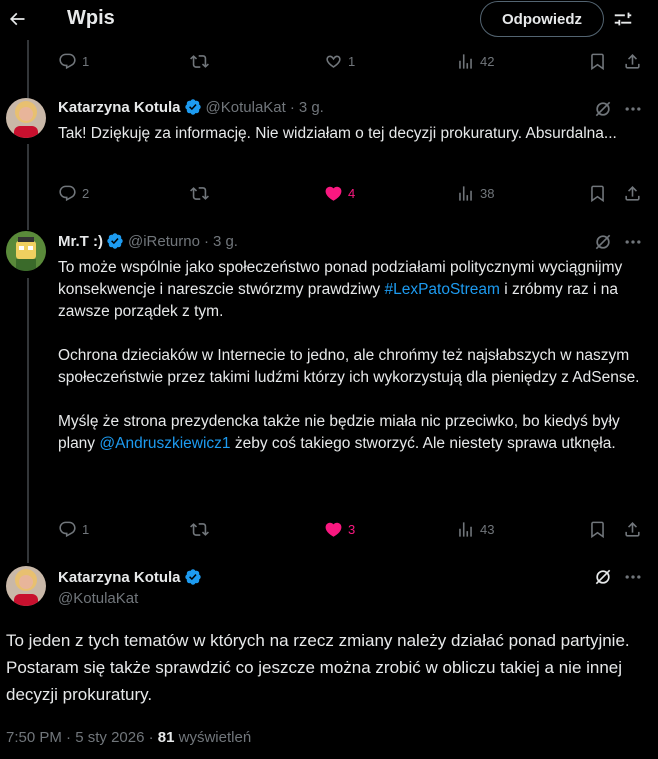  I want to click on views-label: wyświetleń, so click(215, 737).